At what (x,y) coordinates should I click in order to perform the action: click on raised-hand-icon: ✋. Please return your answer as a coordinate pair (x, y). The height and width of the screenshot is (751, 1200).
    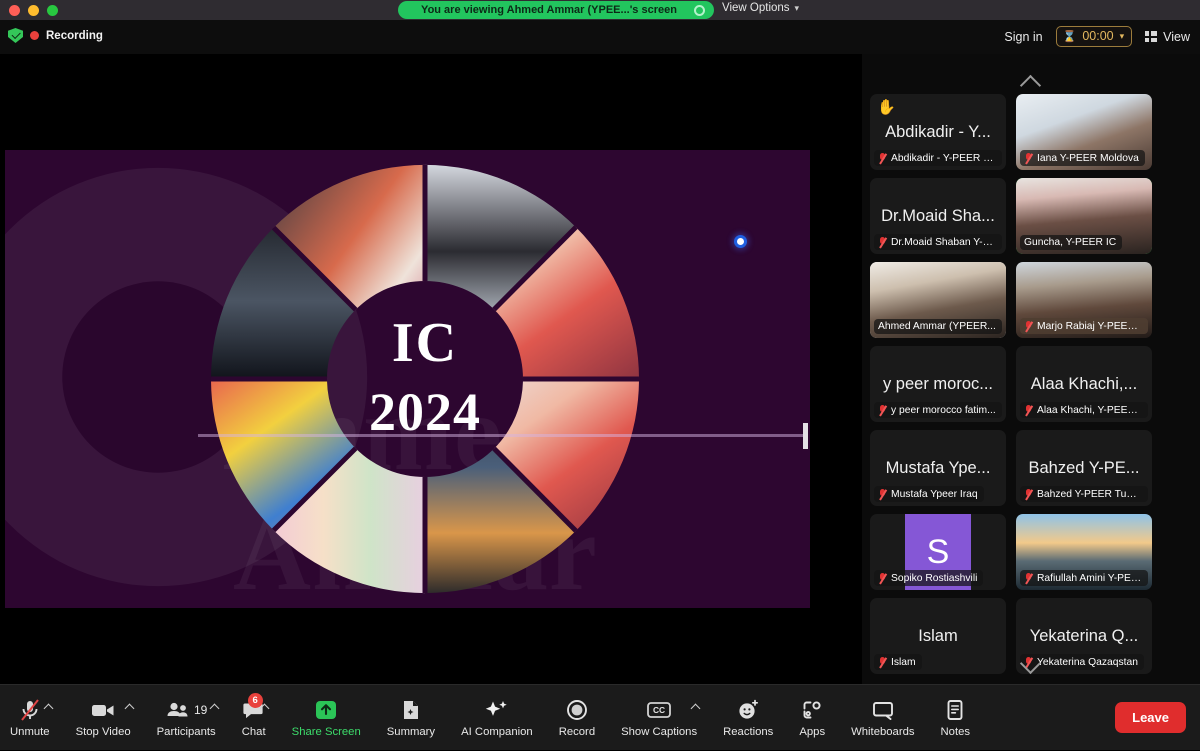
    Looking at the image, I should click on (886, 107).